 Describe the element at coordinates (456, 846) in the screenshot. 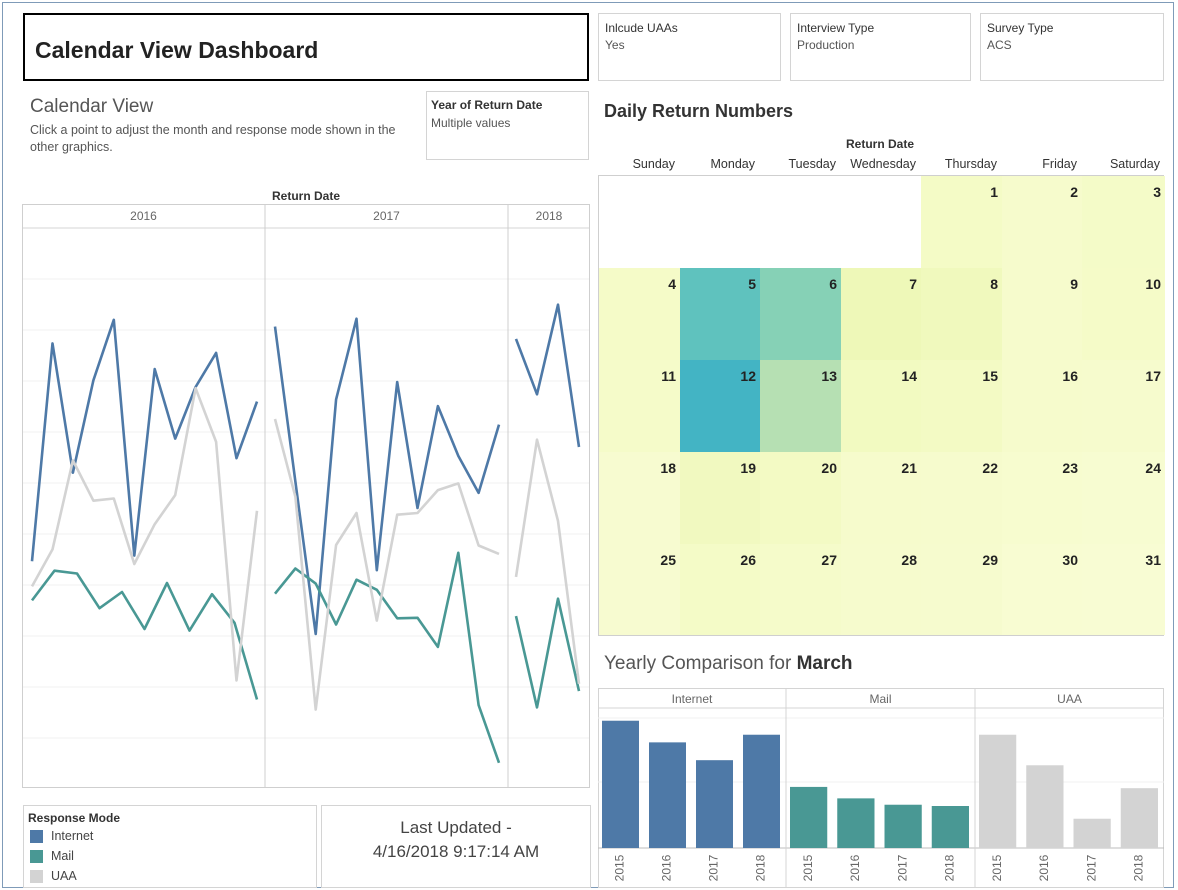

I see `last-updated-box: Last Updated - 4/16/2018 9:17:14 AM` at that location.